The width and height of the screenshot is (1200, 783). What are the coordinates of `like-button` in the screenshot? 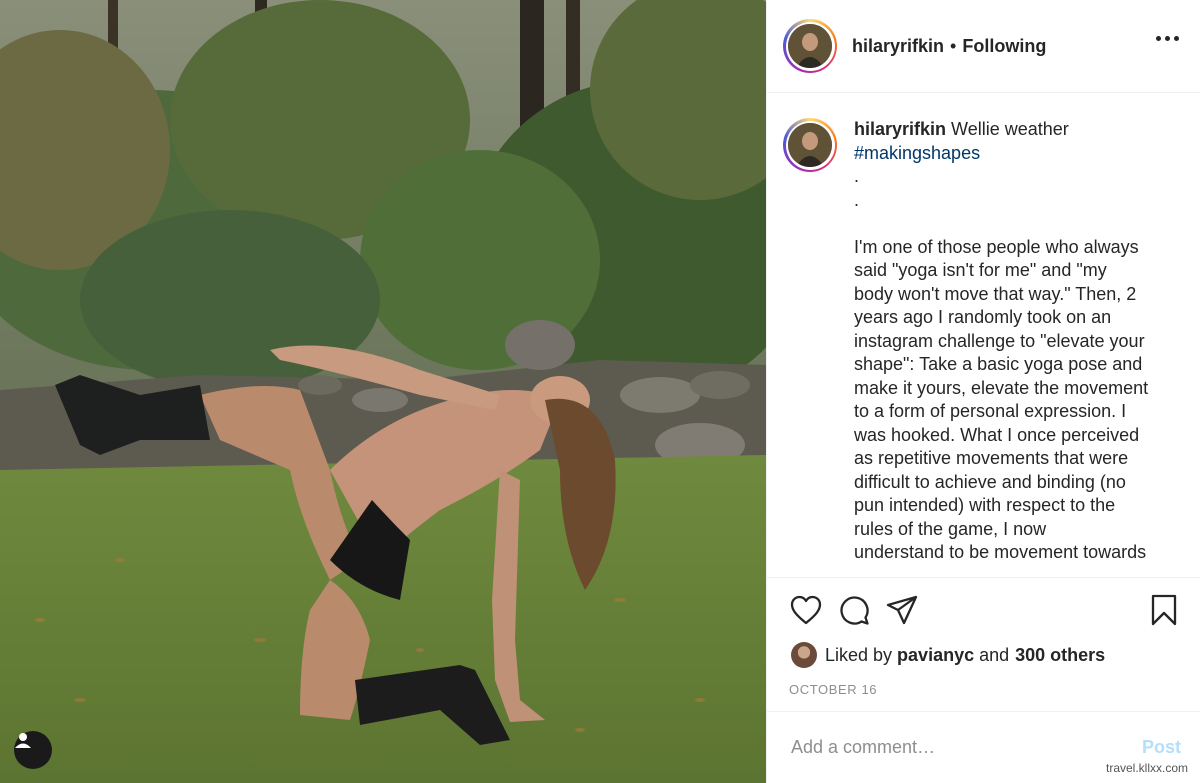 It's located at (806, 610).